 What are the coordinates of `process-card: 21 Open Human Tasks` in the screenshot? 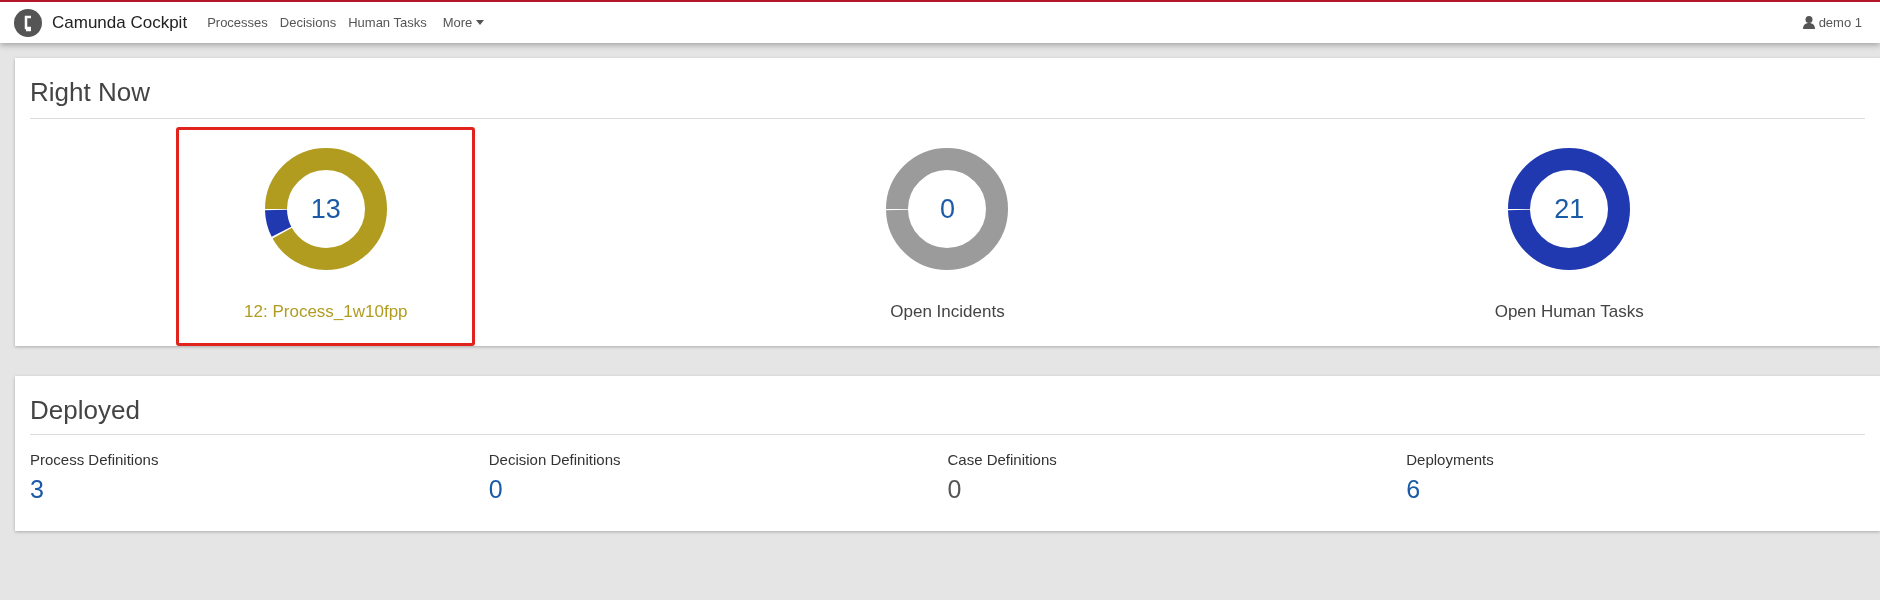 It's located at (1569, 236).